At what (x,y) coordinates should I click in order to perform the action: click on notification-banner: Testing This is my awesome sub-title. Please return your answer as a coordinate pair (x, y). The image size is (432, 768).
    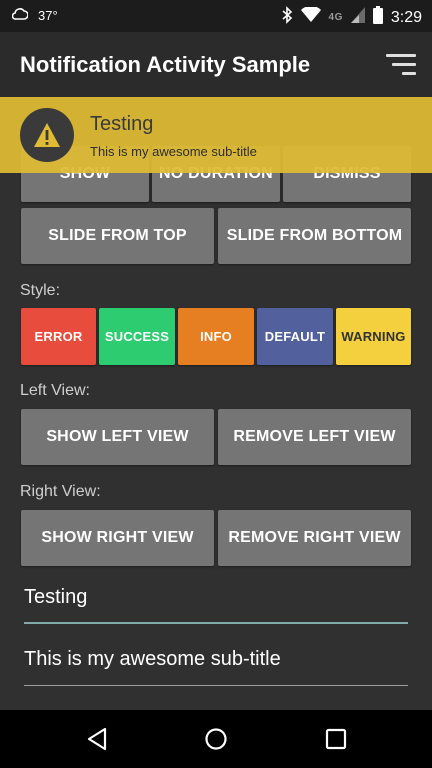
    Looking at the image, I should click on (216, 135).